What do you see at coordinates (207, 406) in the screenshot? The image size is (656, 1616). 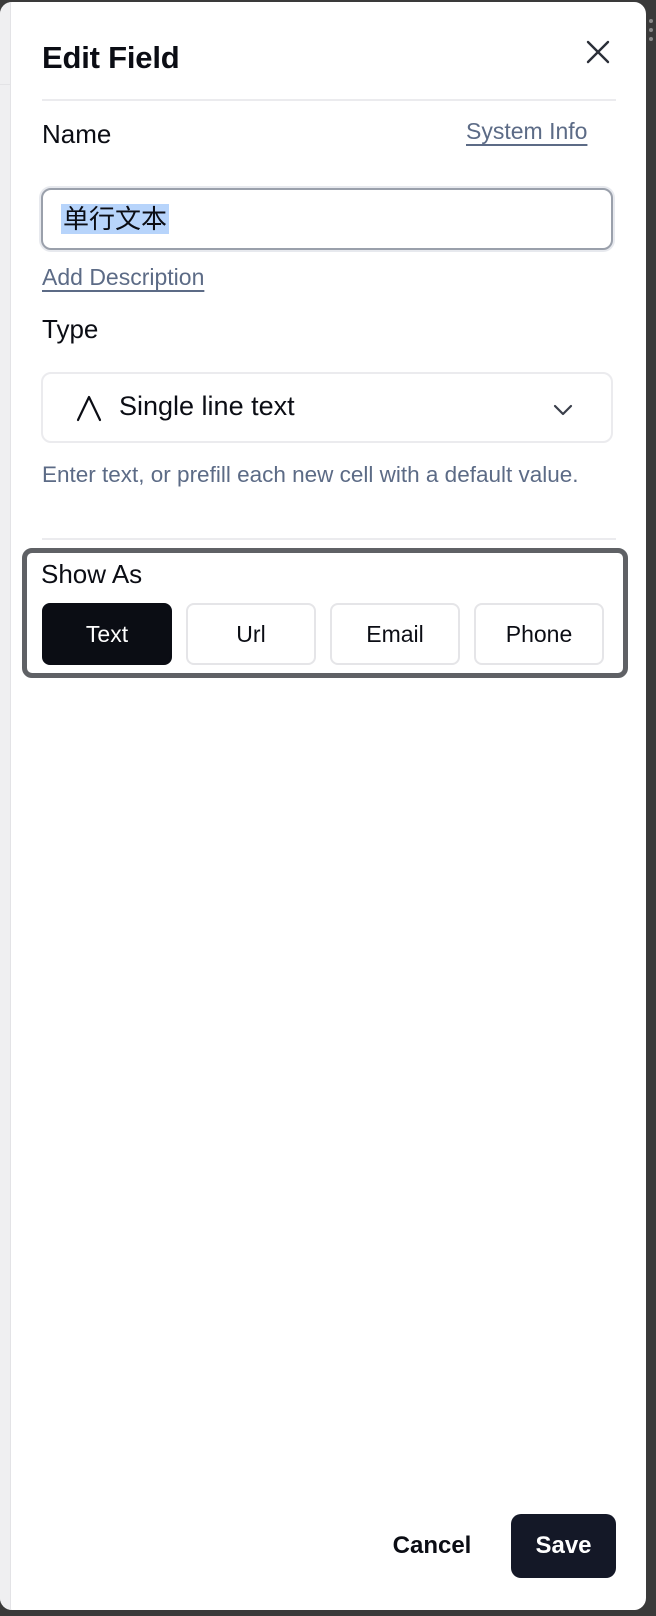 I see `field-type-value: Single line text` at bounding box center [207, 406].